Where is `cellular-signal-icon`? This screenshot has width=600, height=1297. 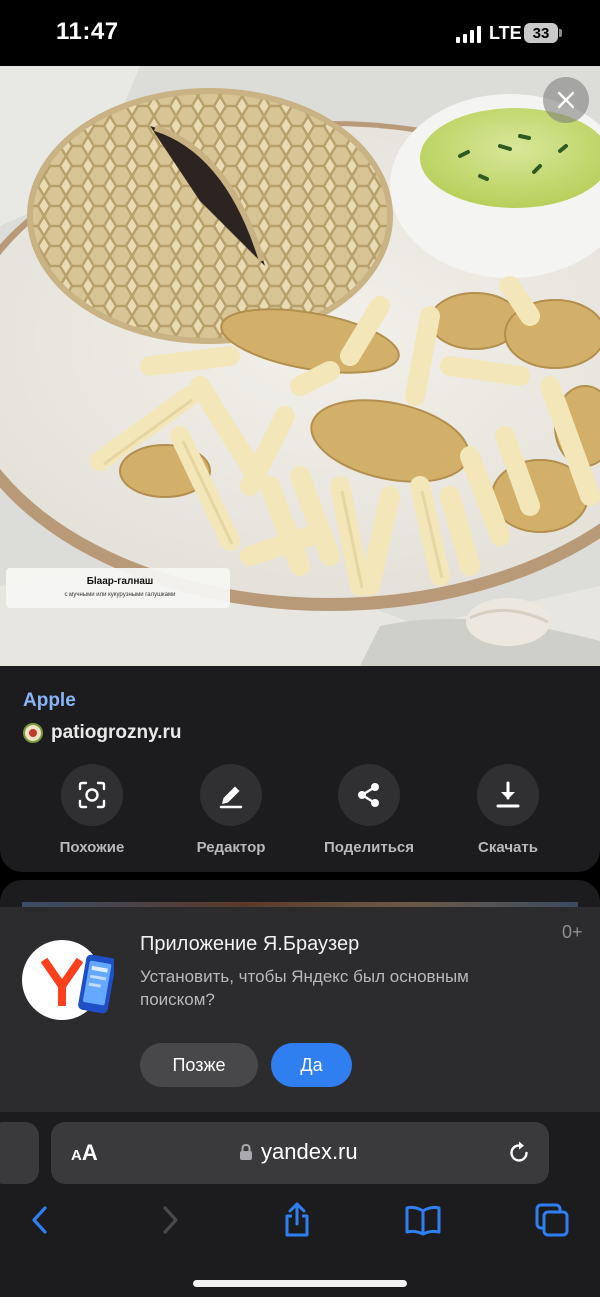 cellular-signal-icon is located at coordinates (470, 34).